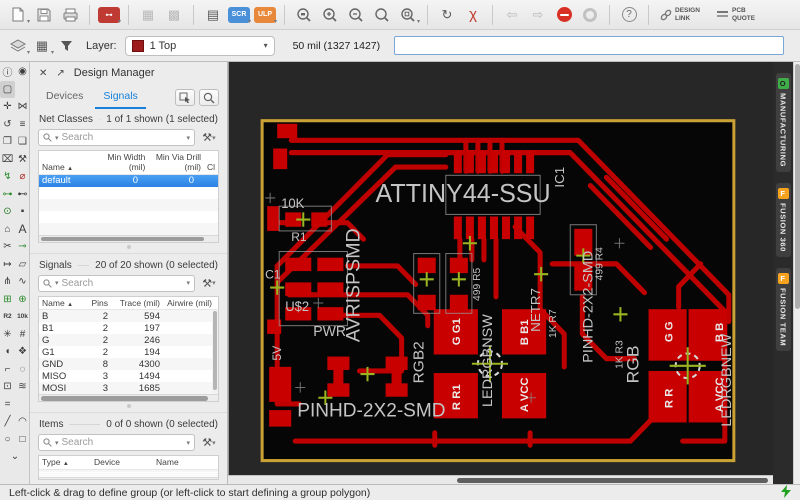 The image size is (800, 500). Describe the element at coordinates (473, 15) in the screenshot. I see `cancel-icon: χ` at that location.